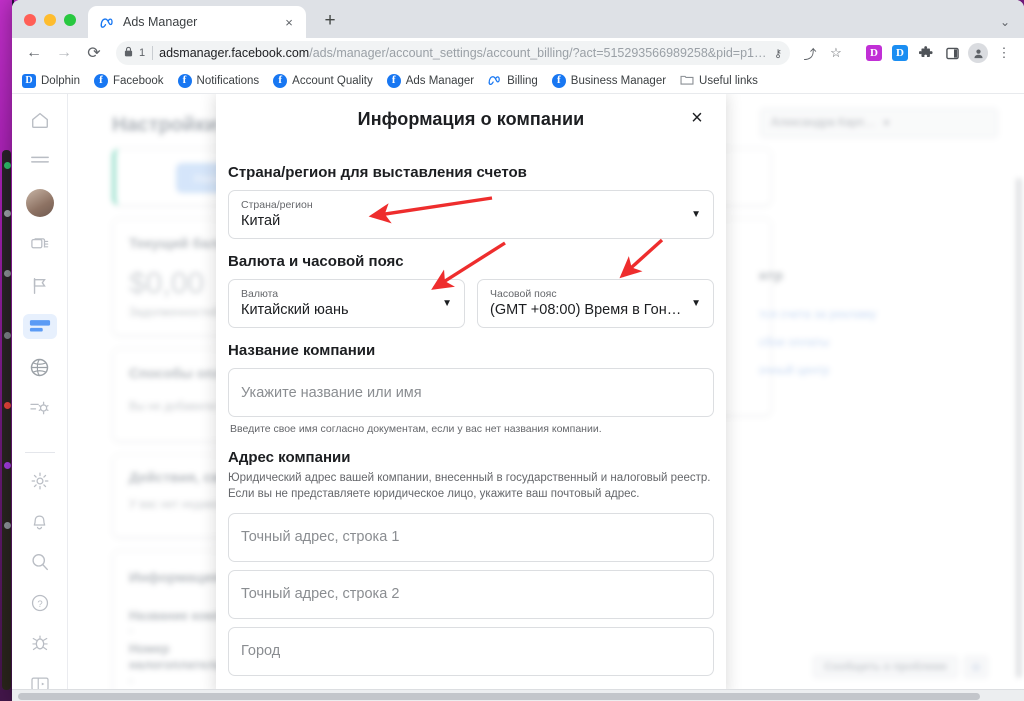 This screenshot has width=1024, height=701. Describe the element at coordinates (523, 294) in the screenshot. I see `timezone-label: Часовой пояс` at that location.